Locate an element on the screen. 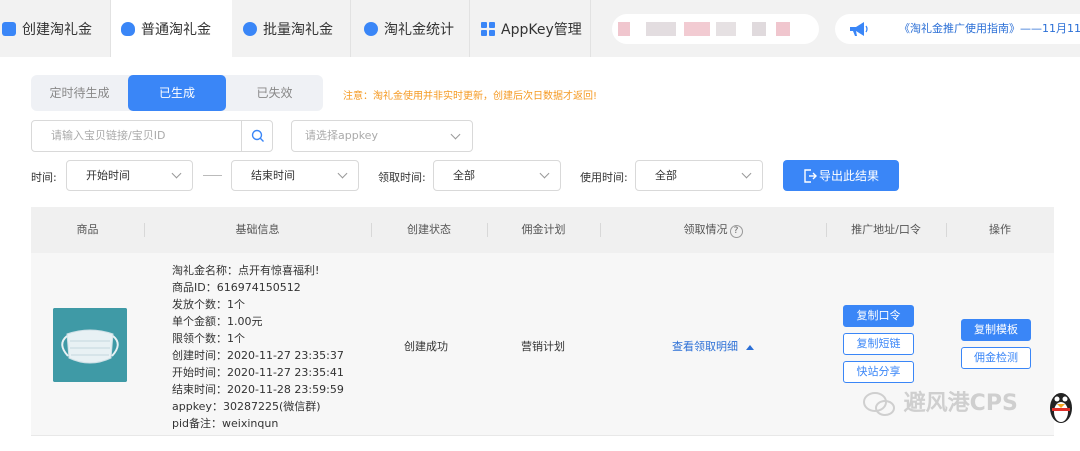  table-header: 商品 基础信息 创建状态 佣金计划 领取情况? 推广地址/口令 操作 is located at coordinates (542, 230).